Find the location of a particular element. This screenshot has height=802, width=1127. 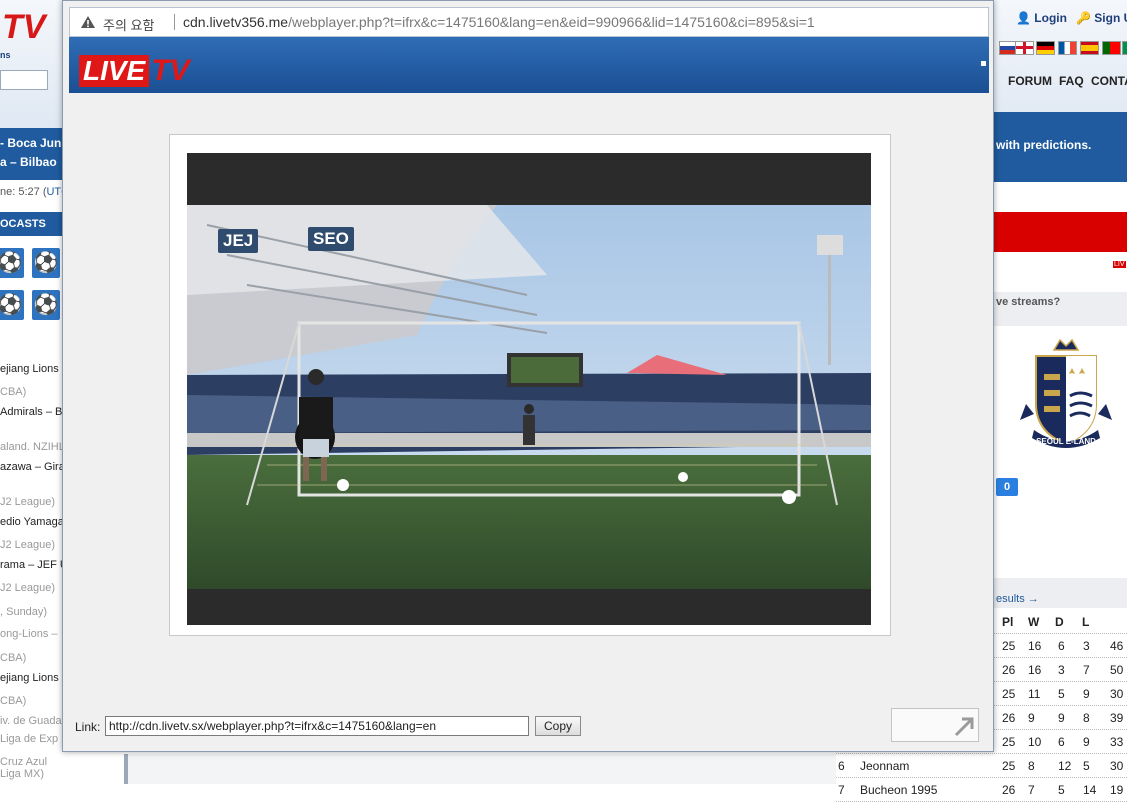

bg-nav-faq: FAQ is located at coordinates (1071, 81).